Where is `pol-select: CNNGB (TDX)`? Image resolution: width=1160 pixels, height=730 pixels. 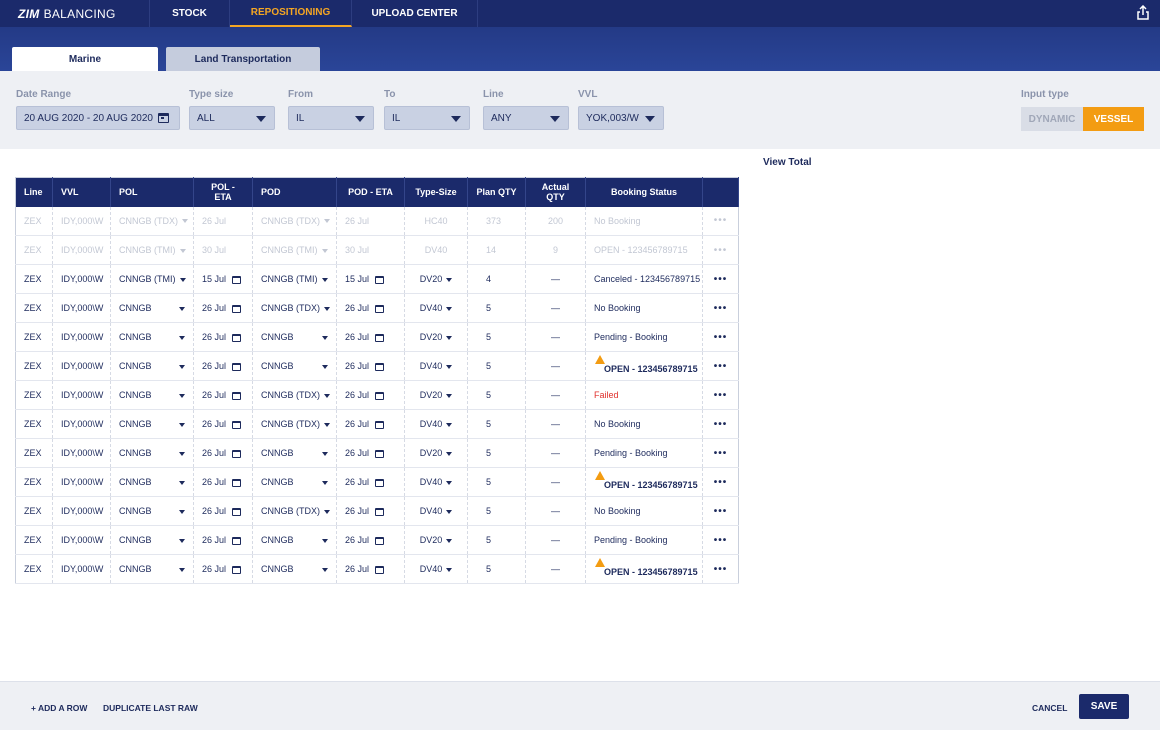
pol-select: CNNGB (TDX) is located at coordinates (152, 221).